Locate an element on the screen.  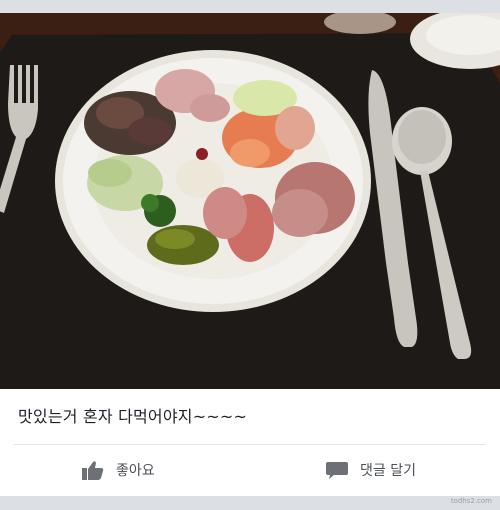
post-caption: 맛있는거 혼자 다먹어야지~~~~ is located at coordinates (133, 416).